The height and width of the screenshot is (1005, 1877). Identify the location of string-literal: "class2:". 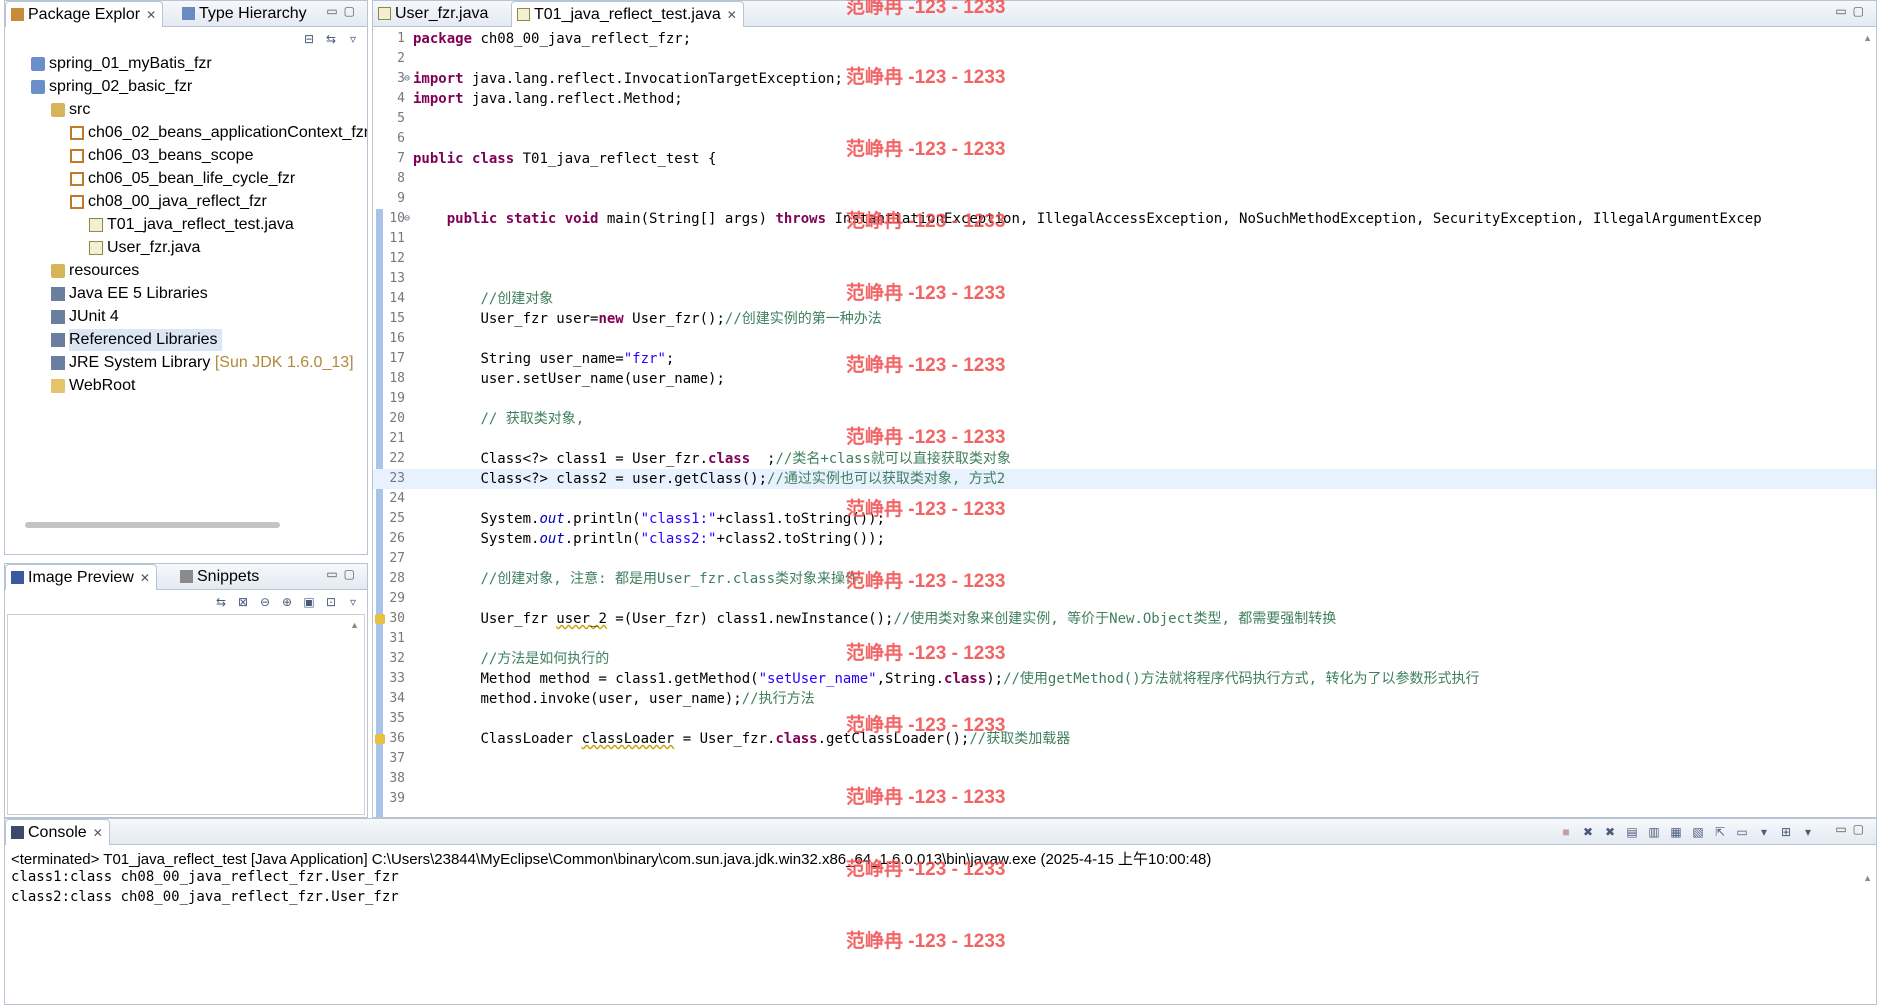
(678, 539).